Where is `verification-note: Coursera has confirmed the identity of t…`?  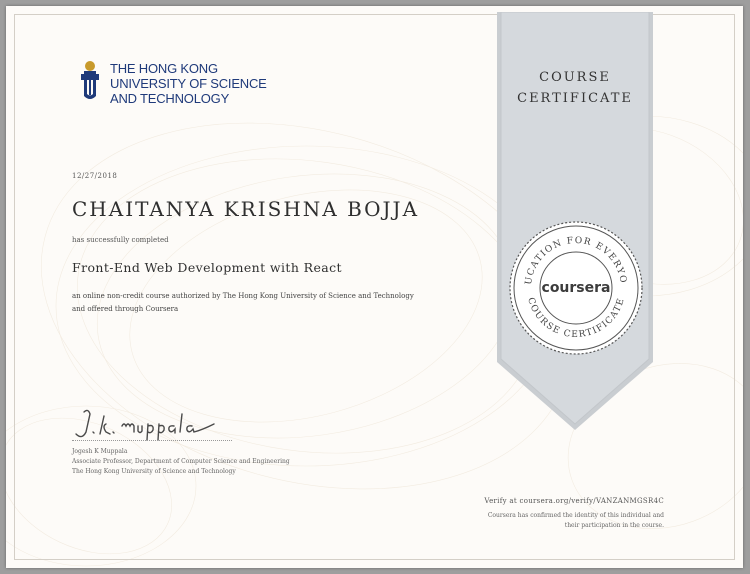
verification-note: Coursera has confirmed the identity of t… is located at coordinates (544, 521).